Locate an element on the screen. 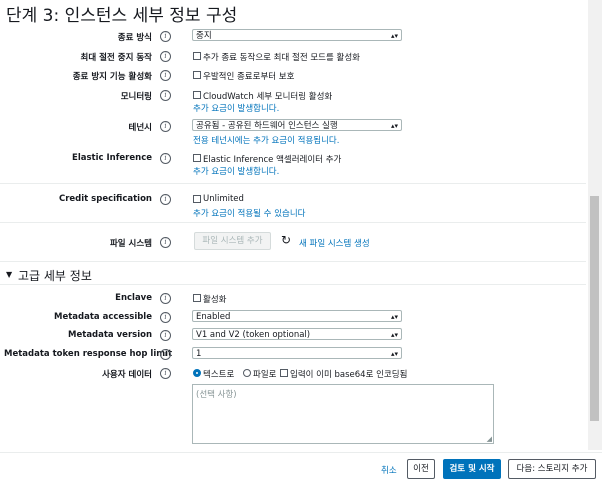  userdata-b64-label: 입력이 이미 base64로 인코딩됨 is located at coordinates (349, 375).